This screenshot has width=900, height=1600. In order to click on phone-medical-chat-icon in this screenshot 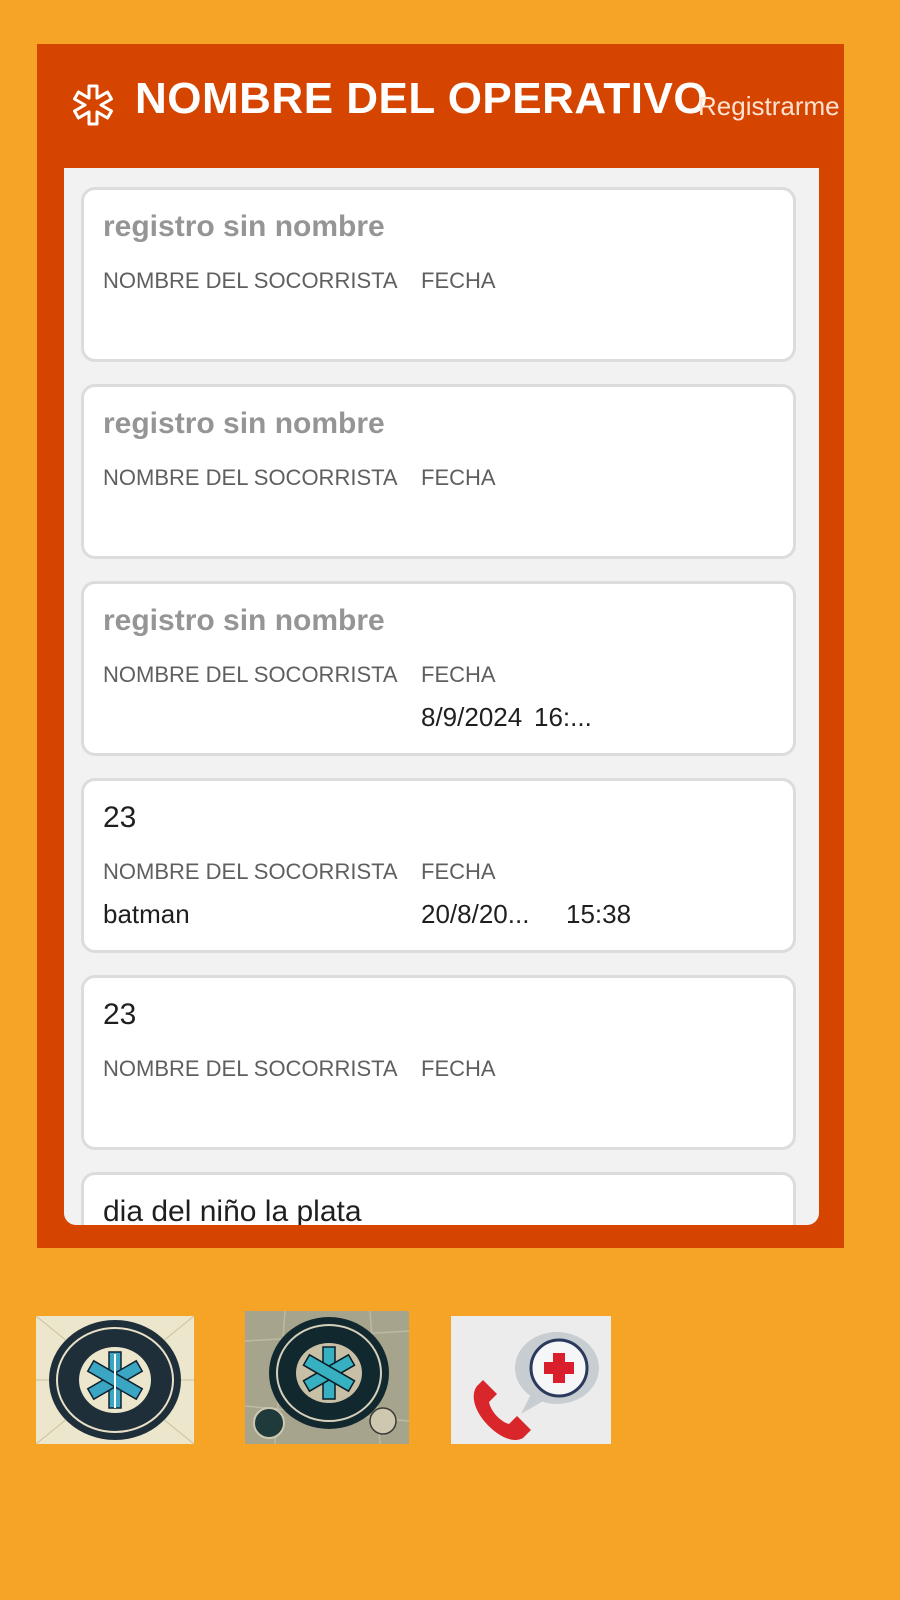, I will do `click(536, 1386)`.